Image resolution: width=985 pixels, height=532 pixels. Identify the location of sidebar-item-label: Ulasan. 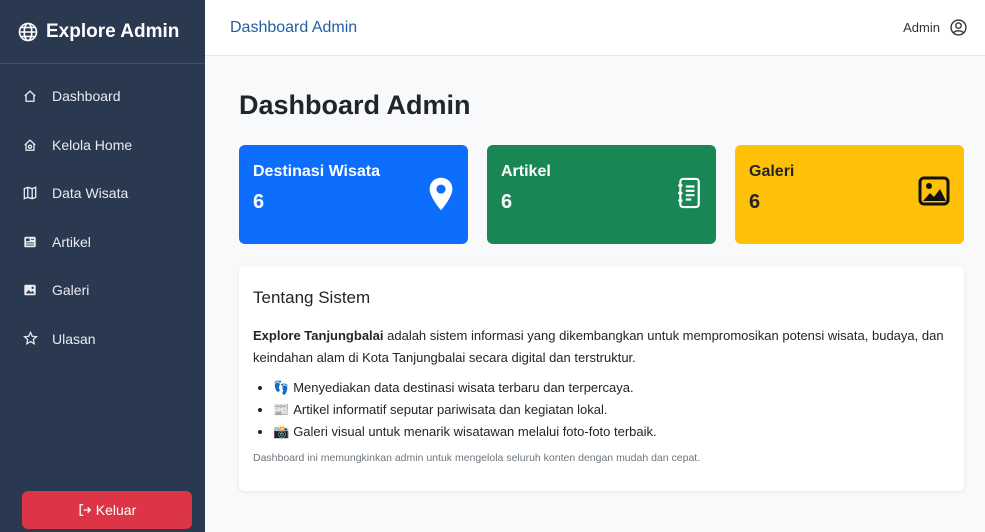
(74, 338).